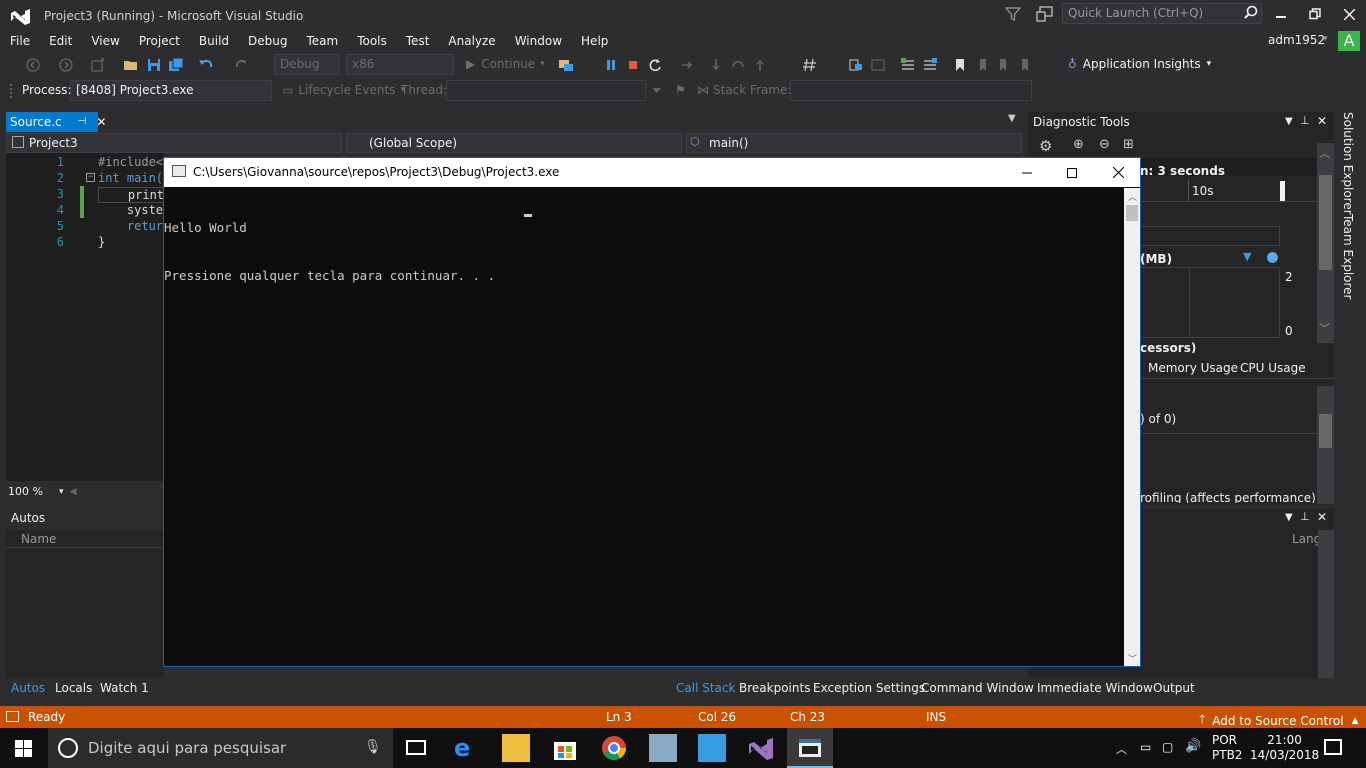  What do you see at coordinates (1132, 427) in the screenshot?
I see `console-scrollbar` at bounding box center [1132, 427].